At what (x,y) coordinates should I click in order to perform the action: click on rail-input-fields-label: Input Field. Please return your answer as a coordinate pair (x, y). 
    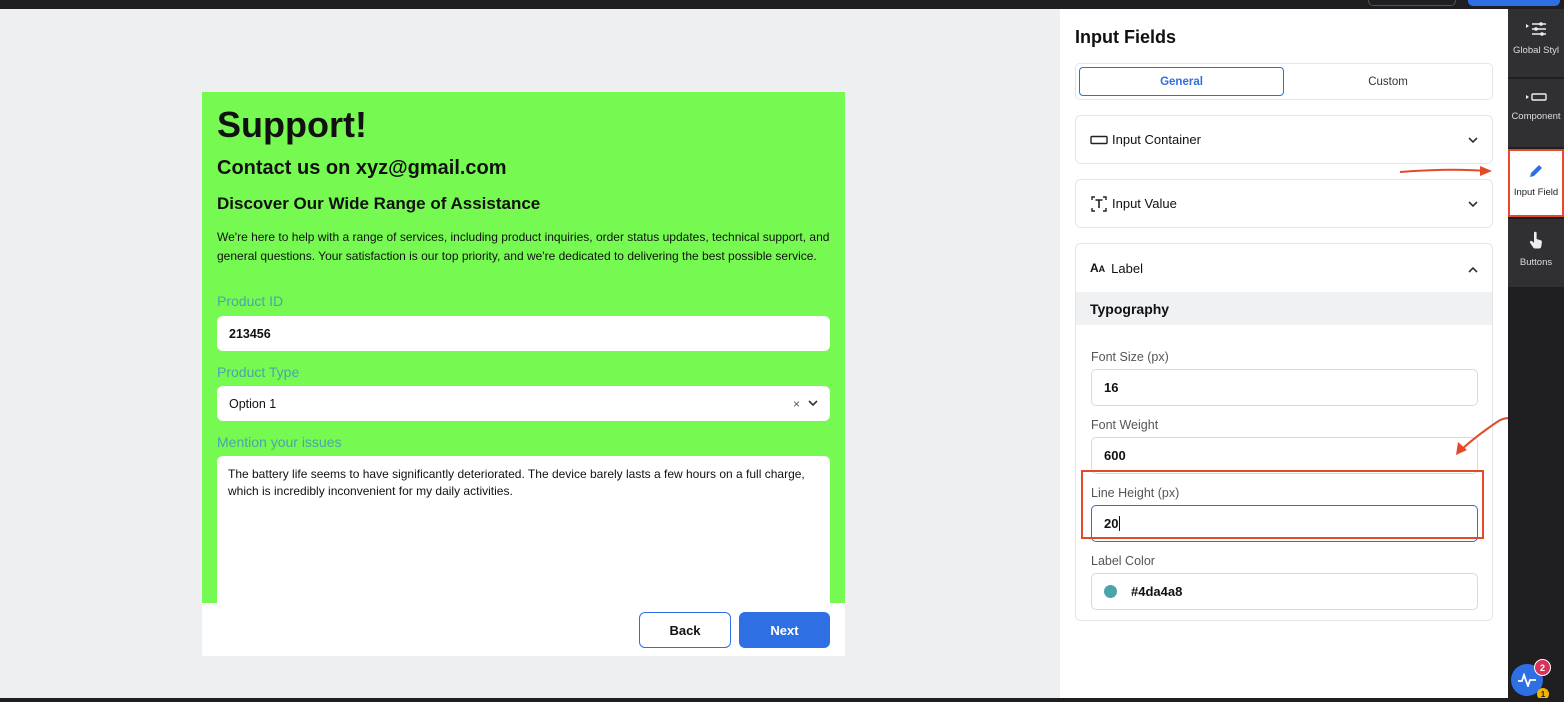
    Looking at the image, I should click on (1536, 192).